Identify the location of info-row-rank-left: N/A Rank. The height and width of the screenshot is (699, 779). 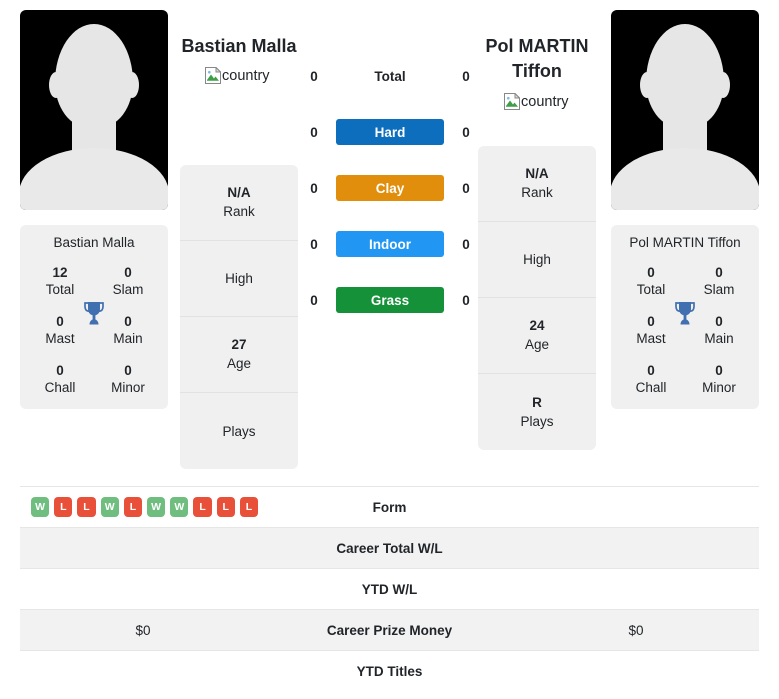
(239, 203).